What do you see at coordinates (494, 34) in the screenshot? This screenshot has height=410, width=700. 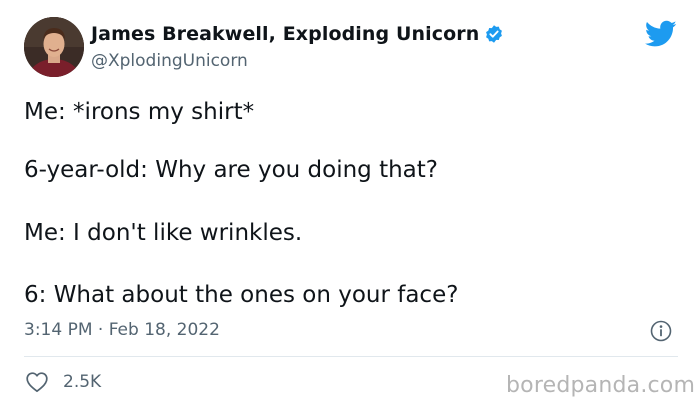 I see `verified-badge-icon` at bounding box center [494, 34].